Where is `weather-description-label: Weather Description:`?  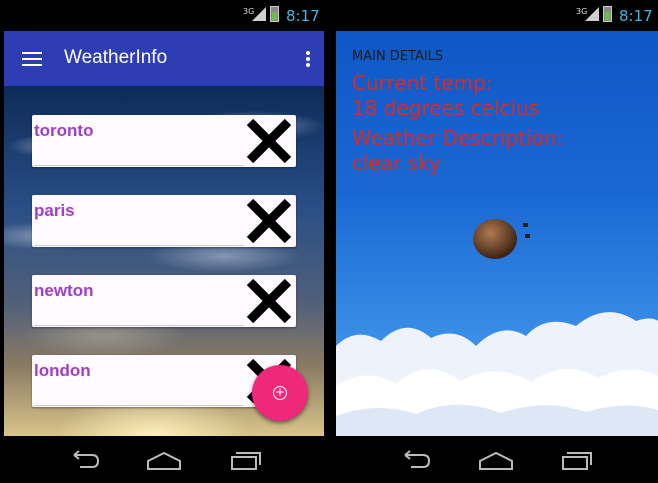
weather-description-label: Weather Description: is located at coordinates (458, 138).